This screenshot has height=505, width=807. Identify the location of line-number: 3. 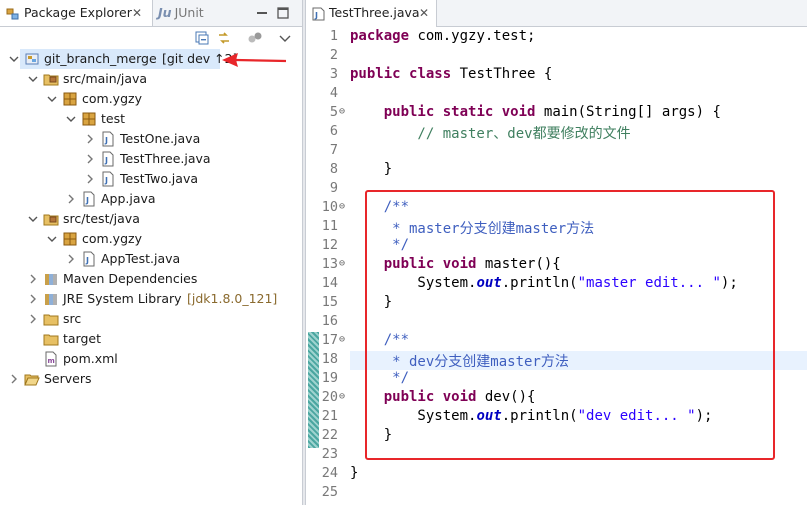
(333, 74).